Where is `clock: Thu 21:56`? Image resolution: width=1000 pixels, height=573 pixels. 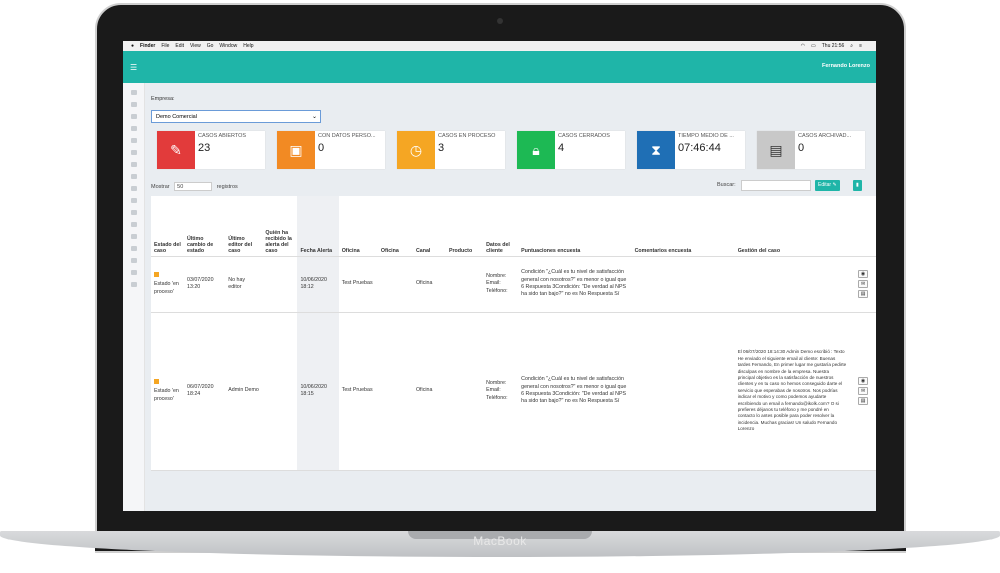
clock: Thu 21:56 is located at coordinates (833, 46).